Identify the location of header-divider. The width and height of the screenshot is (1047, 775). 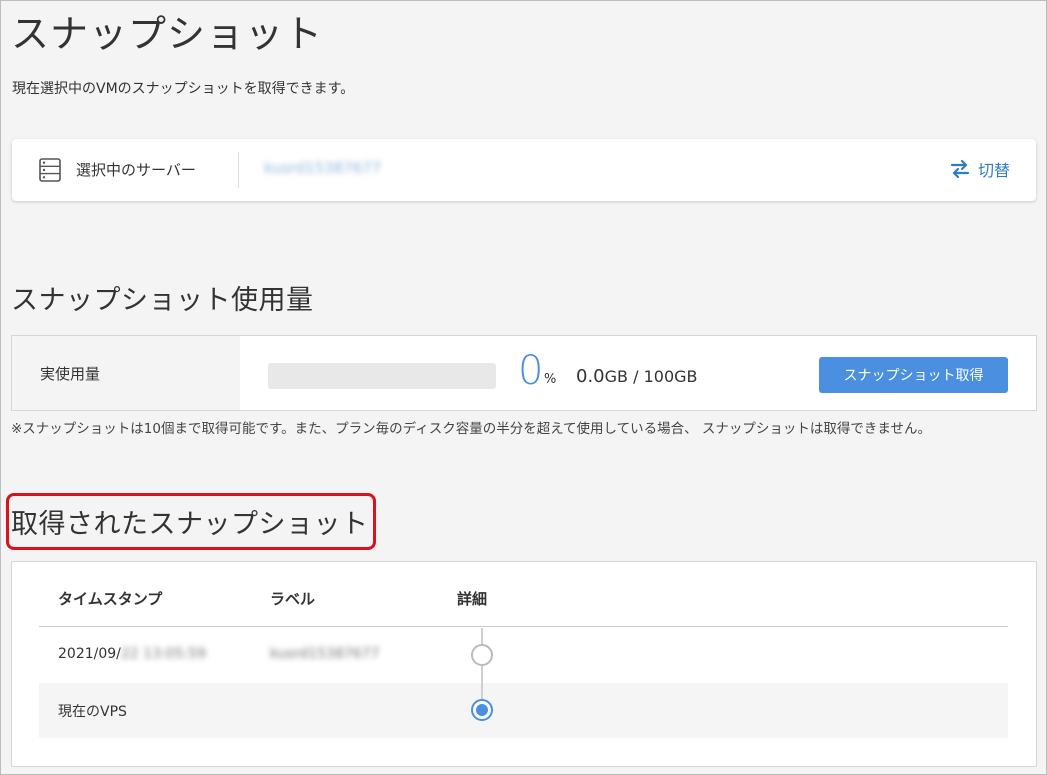
(523, 626).